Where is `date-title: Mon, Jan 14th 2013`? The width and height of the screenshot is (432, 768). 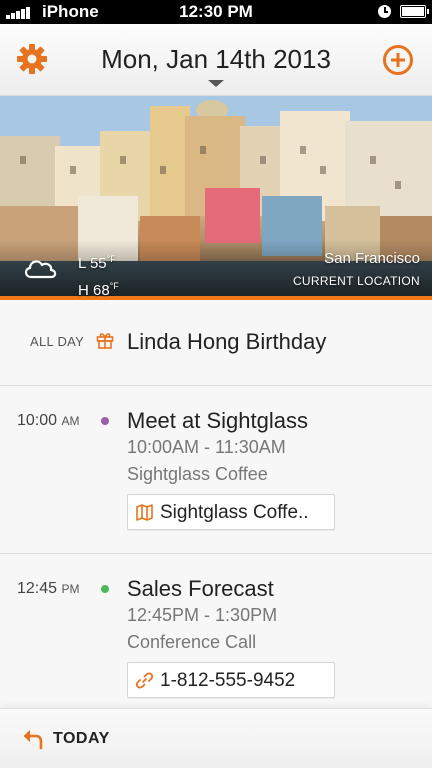 date-title: Mon, Jan 14th 2013 is located at coordinates (216, 59).